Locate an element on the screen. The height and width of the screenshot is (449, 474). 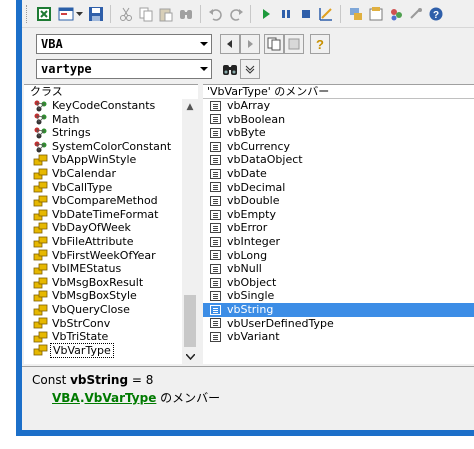
member-list-item: vbNull is located at coordinates (338, 269).